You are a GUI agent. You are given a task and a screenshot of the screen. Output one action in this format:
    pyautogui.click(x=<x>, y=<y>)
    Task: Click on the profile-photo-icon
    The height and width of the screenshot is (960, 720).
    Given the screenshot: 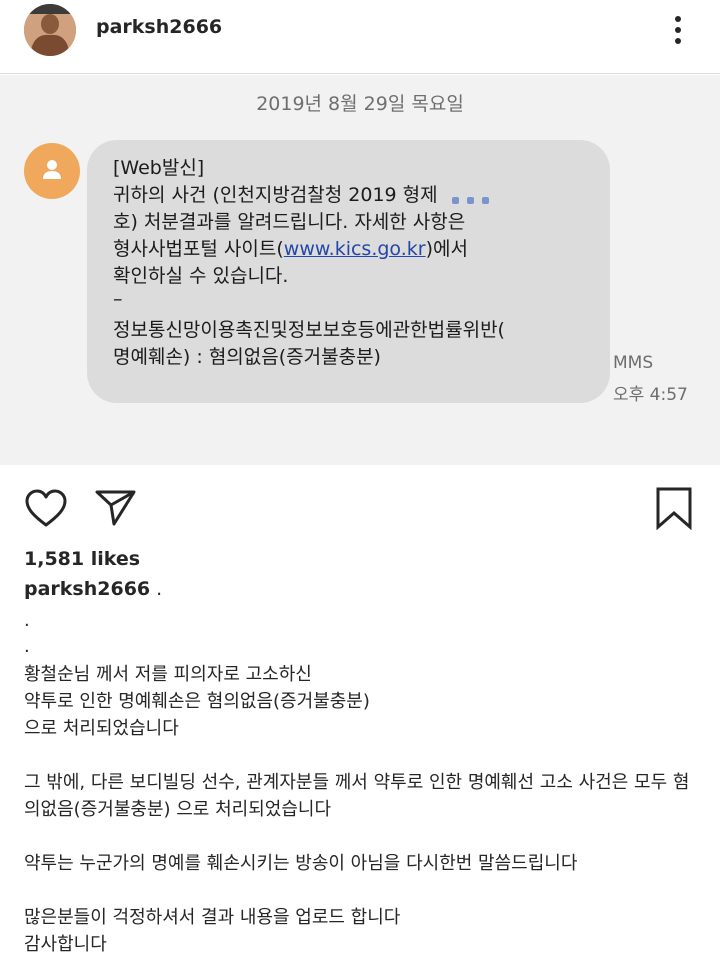 What is the action you would take?
    pyautogui.click(x=50, y=30)
    